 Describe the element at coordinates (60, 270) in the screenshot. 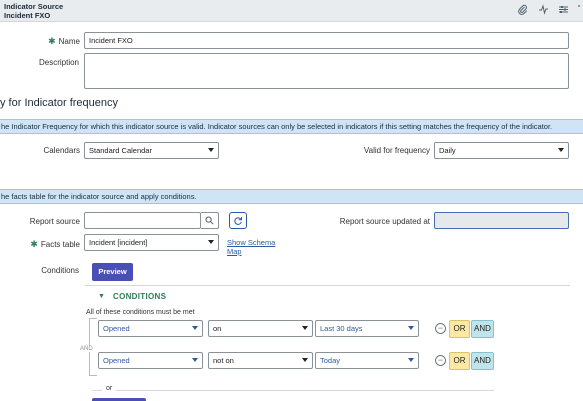

I see `conditions-label: Conditions` at that location.